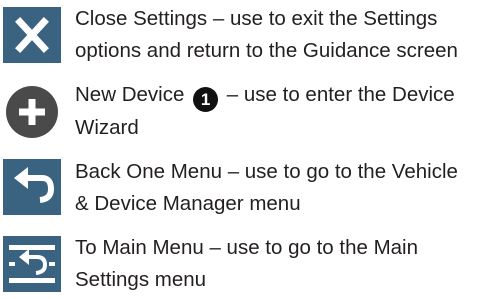  I want to click on description-line: Back One Menu – use to go to the Vehicle, so click(266, 171).